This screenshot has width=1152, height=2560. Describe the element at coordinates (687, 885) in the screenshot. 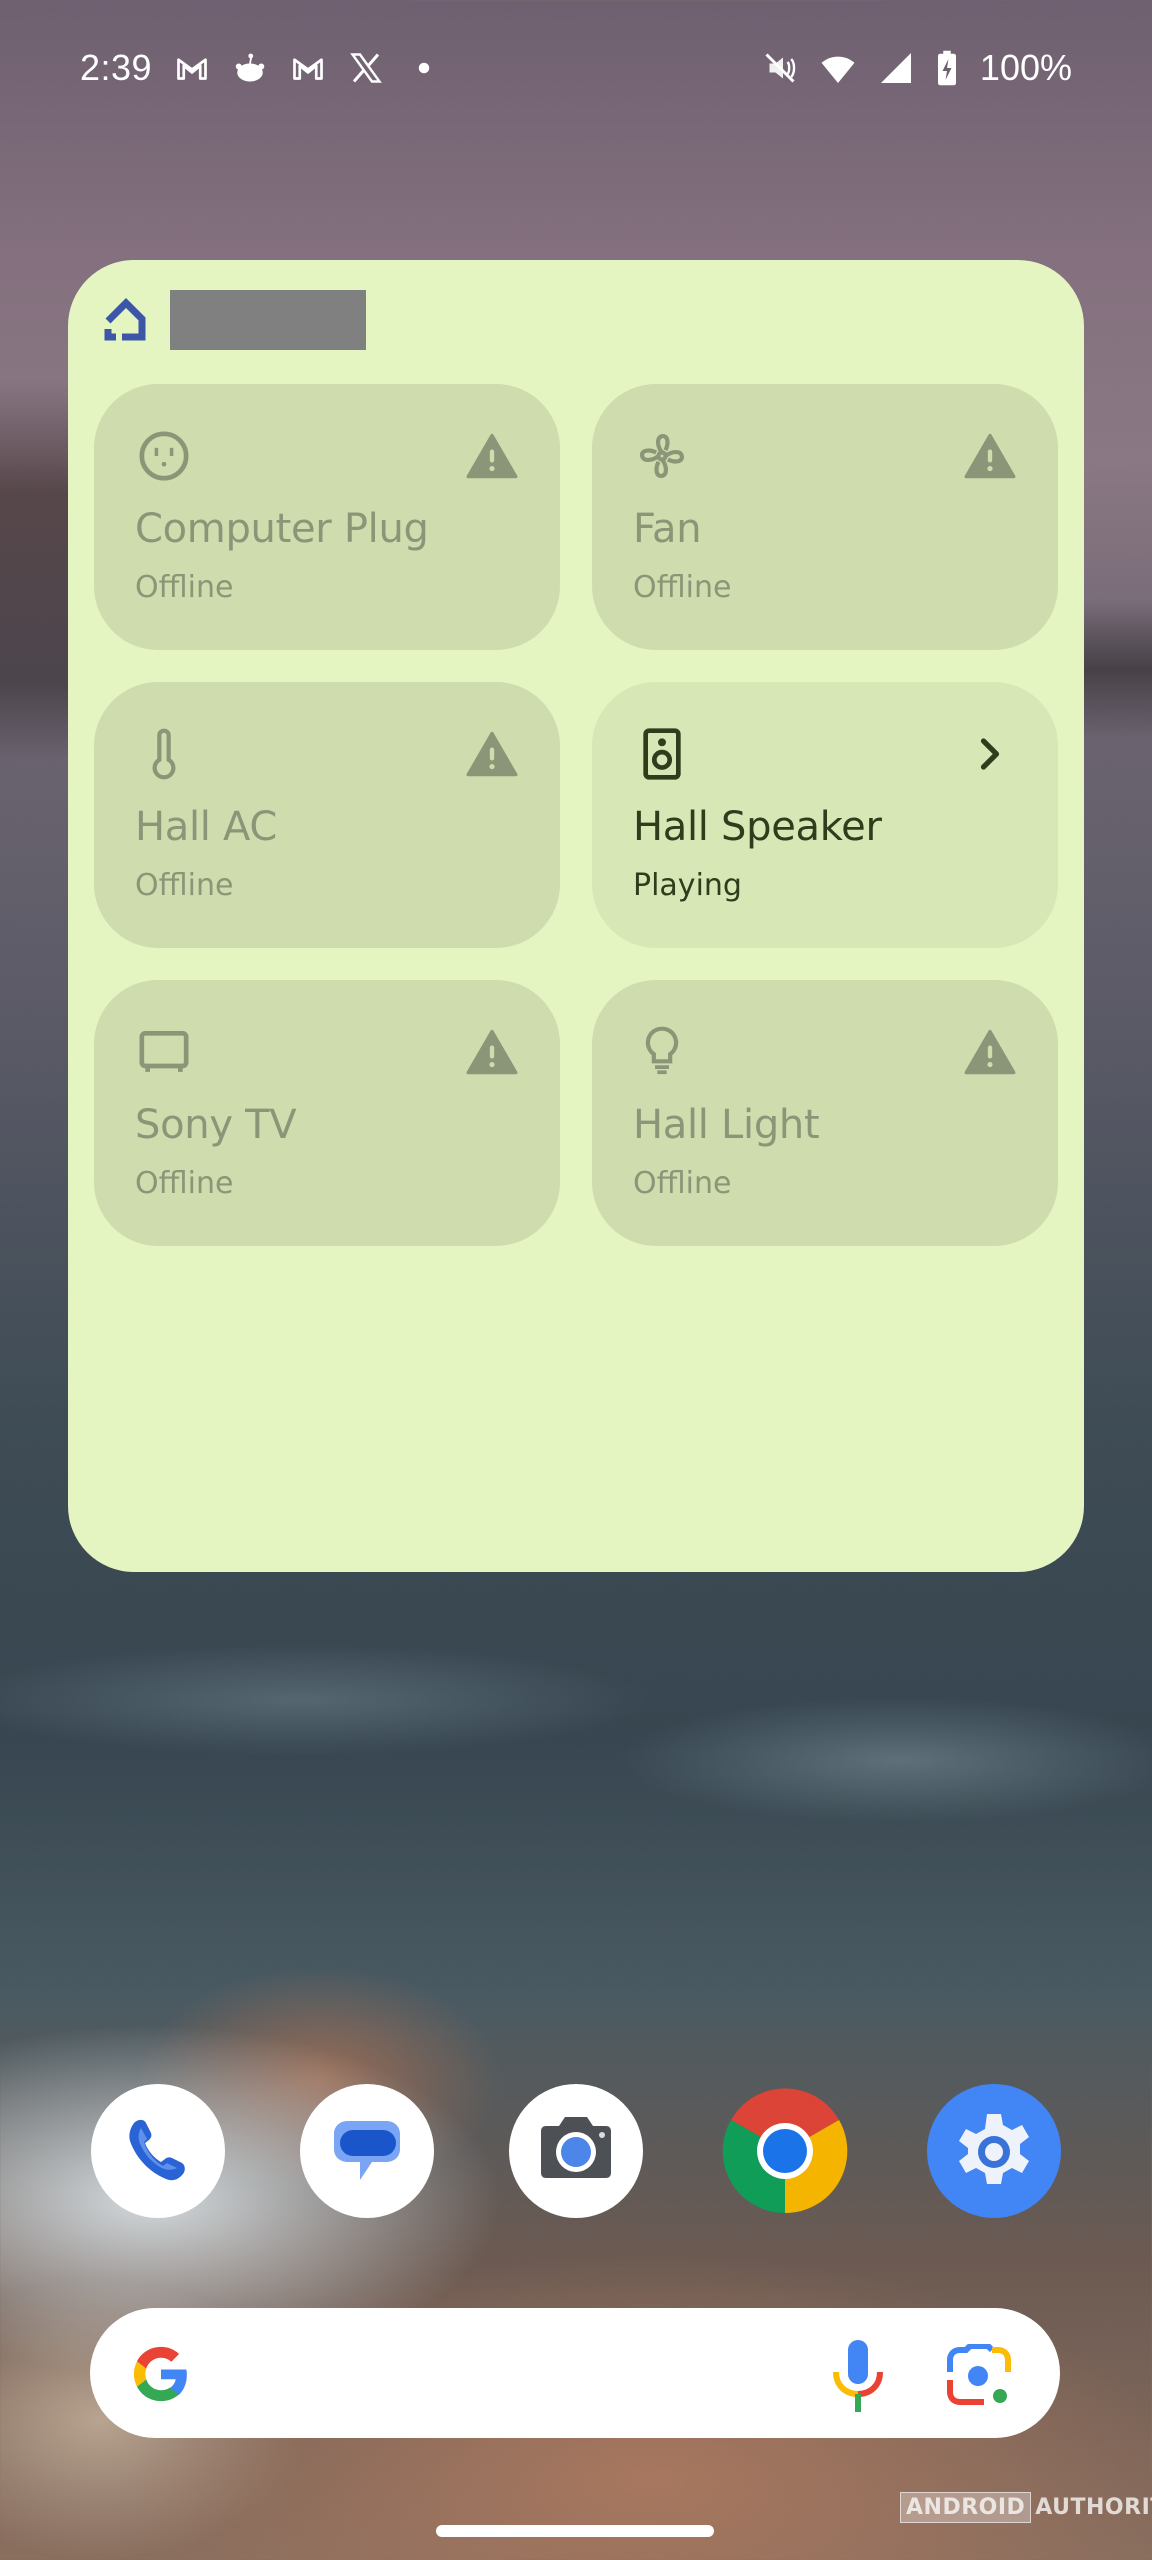

I see `device-state: Playing` at that location.